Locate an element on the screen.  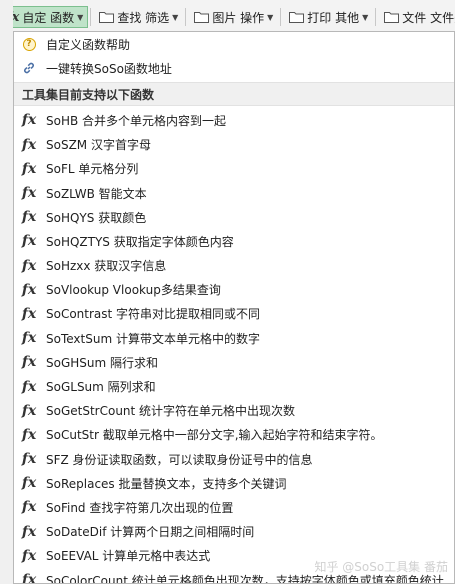
menu-item-function: fx SoVlookup Vlookup多结果查询 is located at coordinates (234, 290).